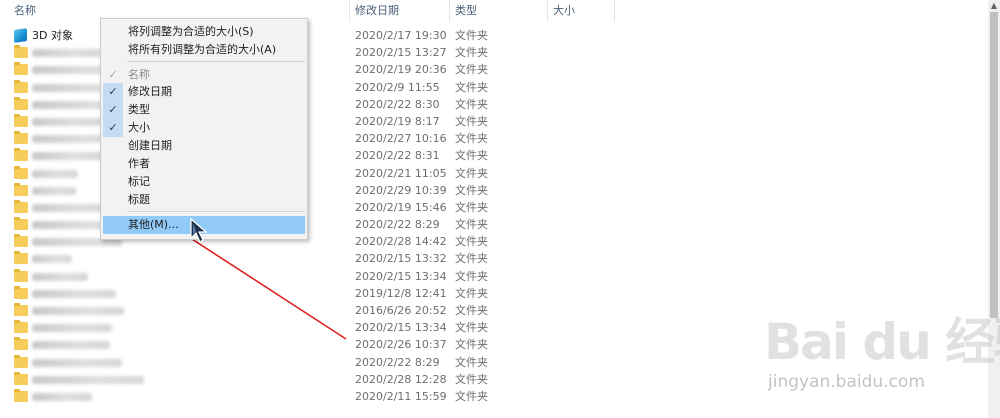  I want to click on watermark-logo: Bai du 经验, so click(882, 342).